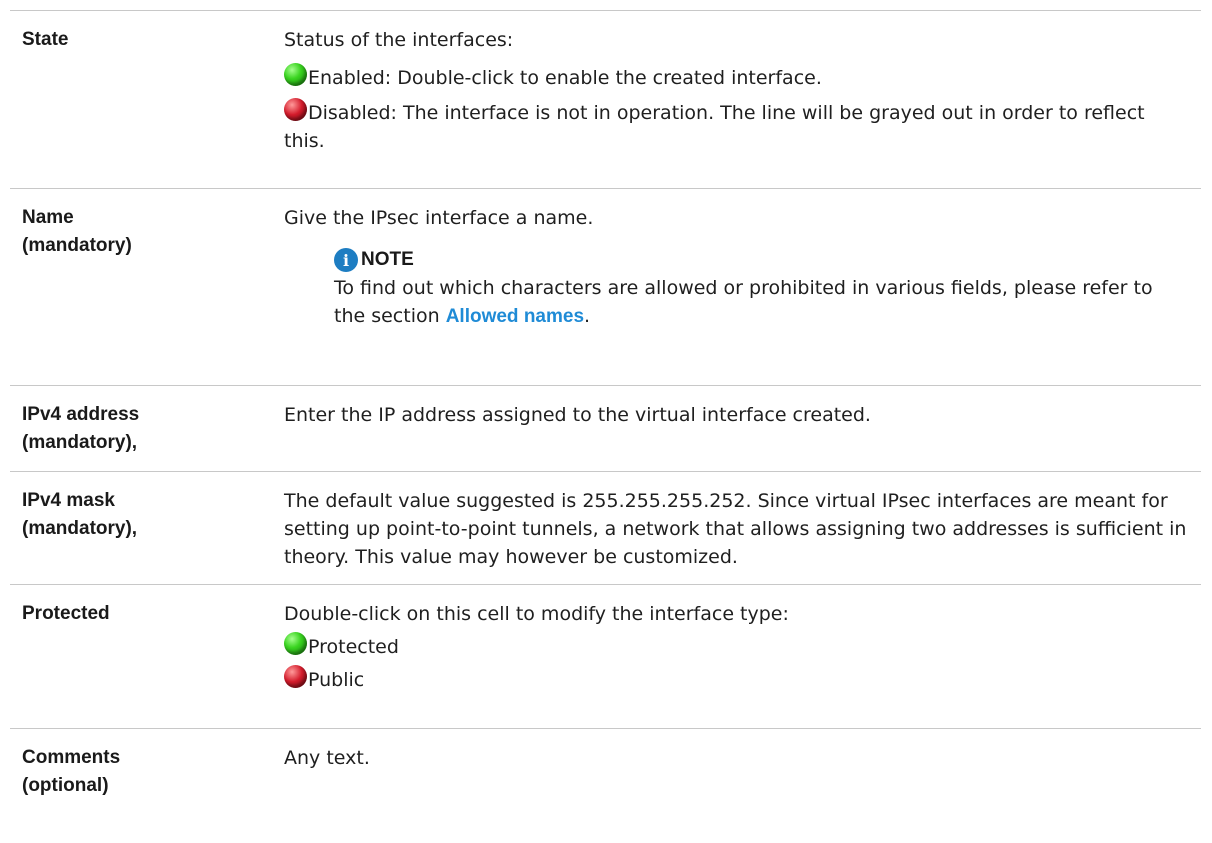 The height and width of the screenshot is (843, 1212). I want to click on comments-desc: Any text., so click(327, 758).